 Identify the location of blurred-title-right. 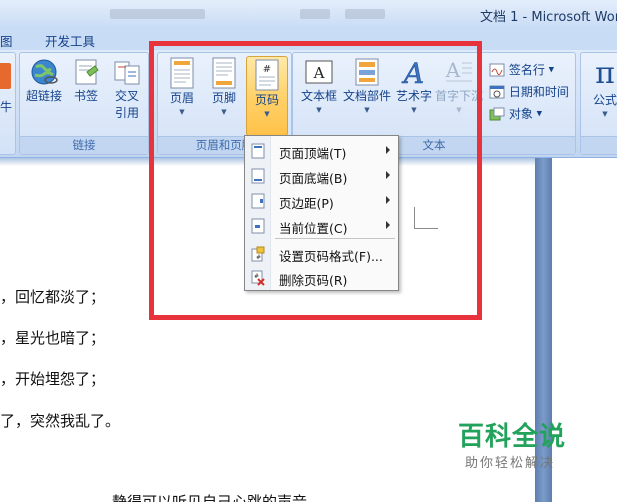
(365, 14).